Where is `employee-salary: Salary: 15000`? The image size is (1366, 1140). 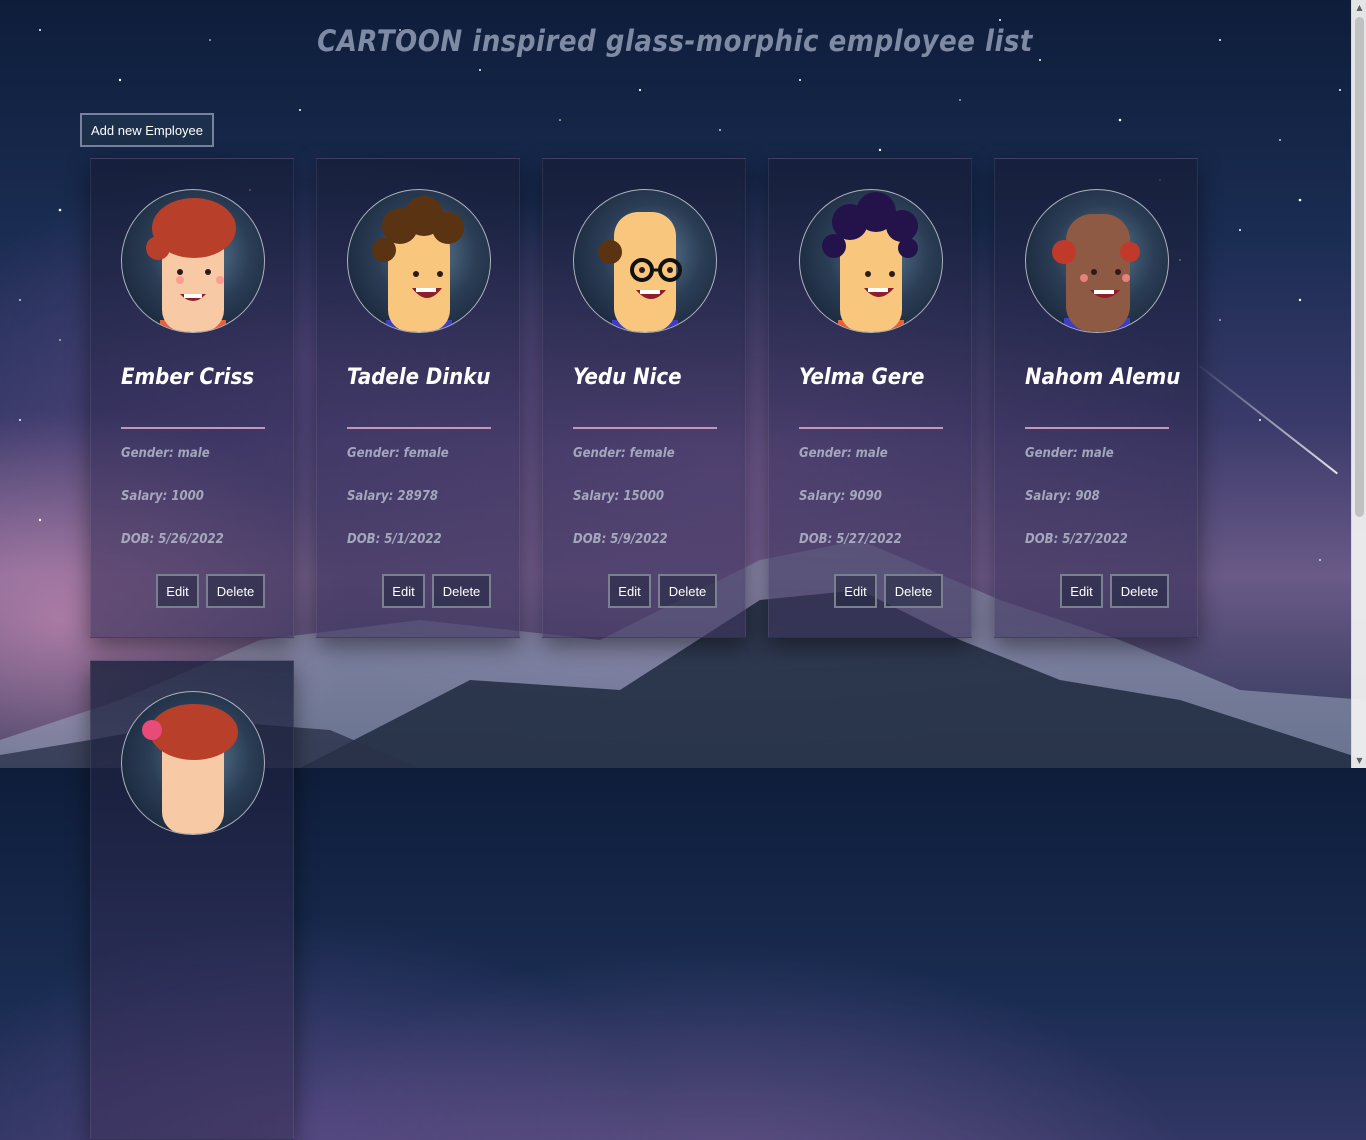
employee-salary: Salary: 15000 is located at coordinates (619, 496).